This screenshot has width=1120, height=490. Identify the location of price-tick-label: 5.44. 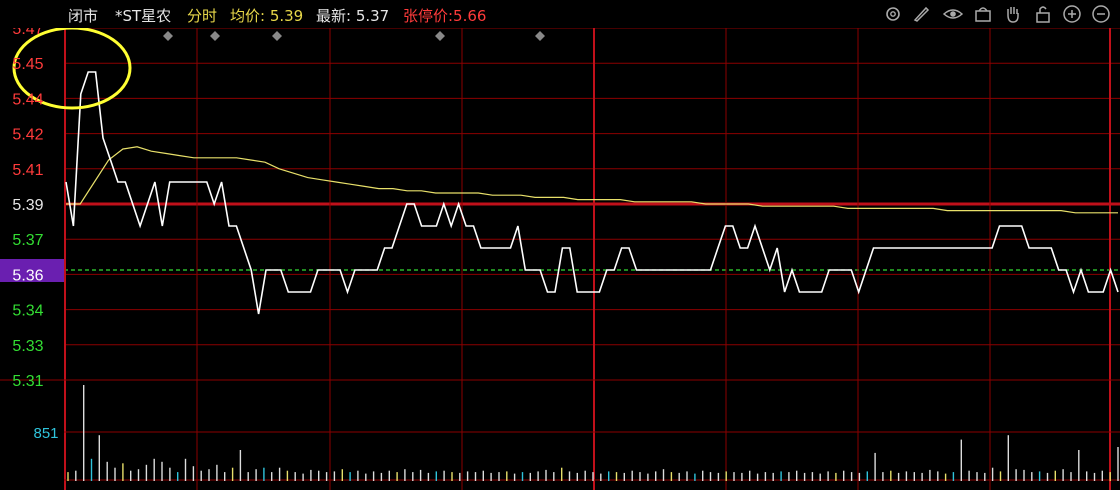
(27, 99).